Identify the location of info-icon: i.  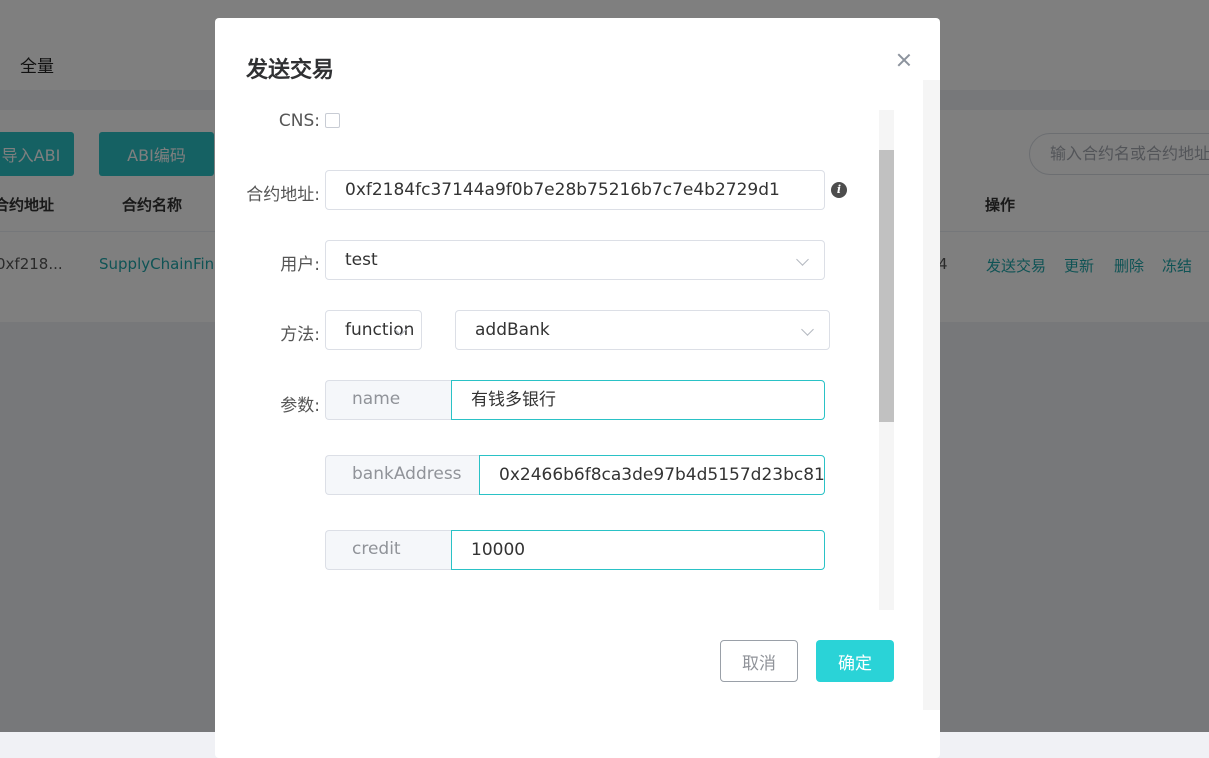
(839, 190).